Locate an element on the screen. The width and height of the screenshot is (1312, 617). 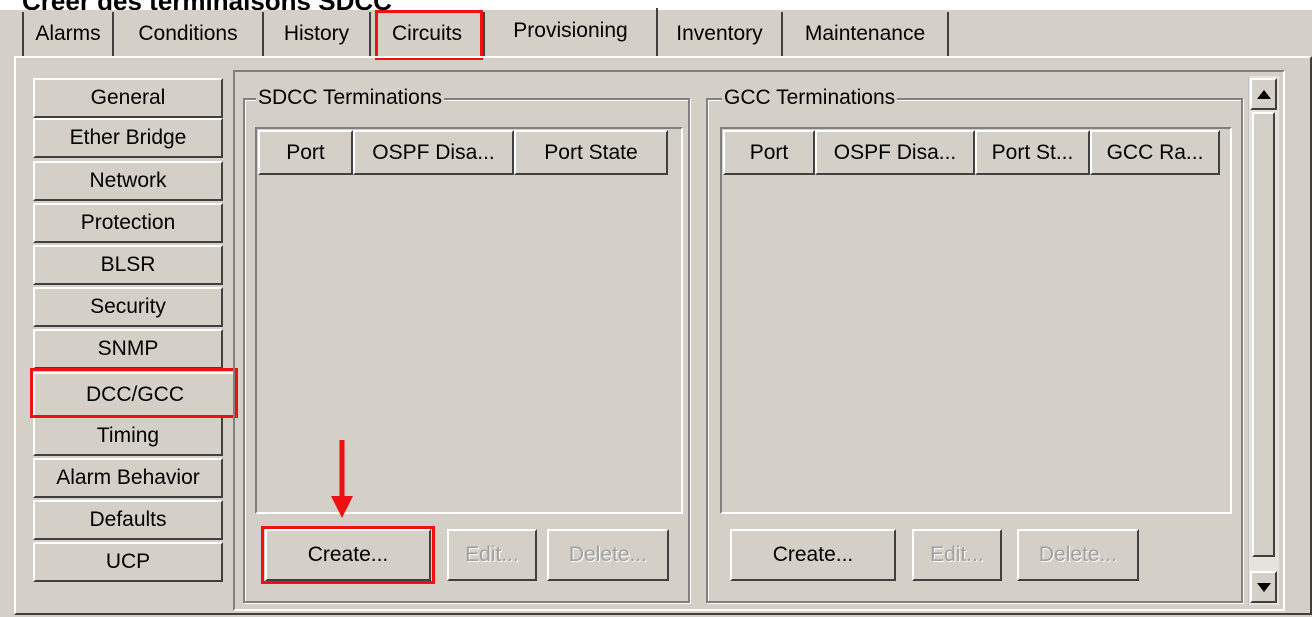
sidebar-item-blsr: BLSR is located at coordinates (128, 265).